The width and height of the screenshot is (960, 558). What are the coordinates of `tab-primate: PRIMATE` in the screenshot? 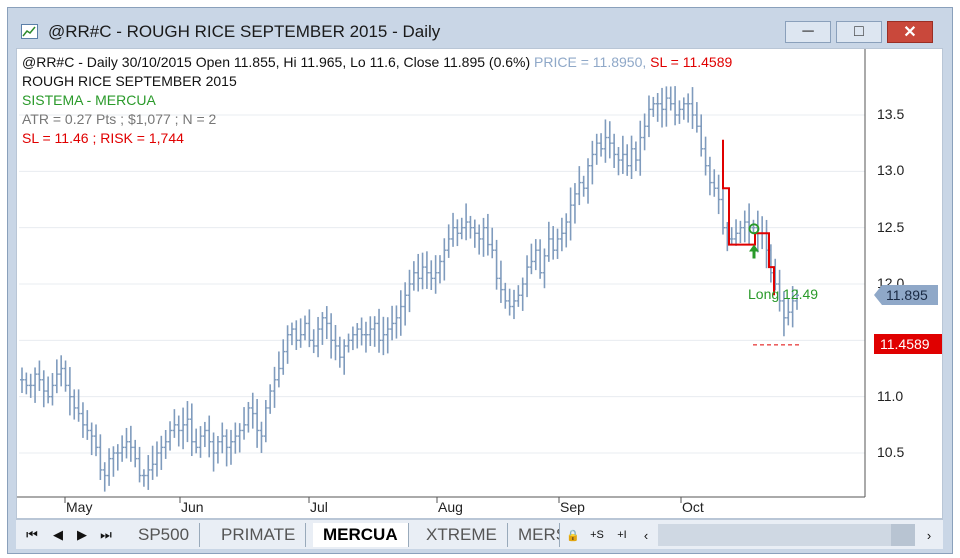 It's located at (259, 535).